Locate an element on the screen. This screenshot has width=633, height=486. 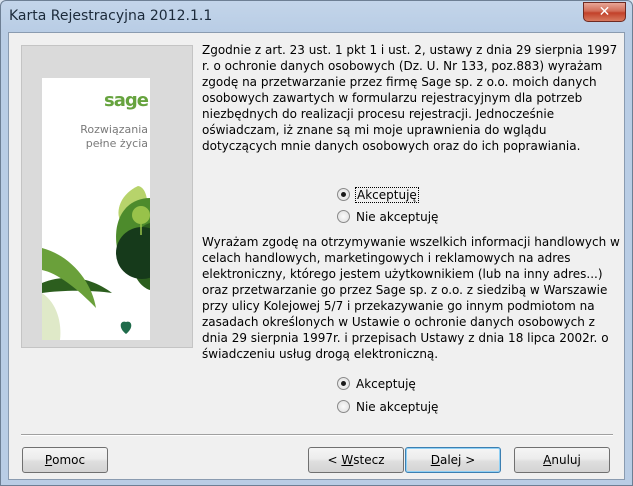
consent-data-decline-option: Nie akceptuję is located at coordinates (387, 216).